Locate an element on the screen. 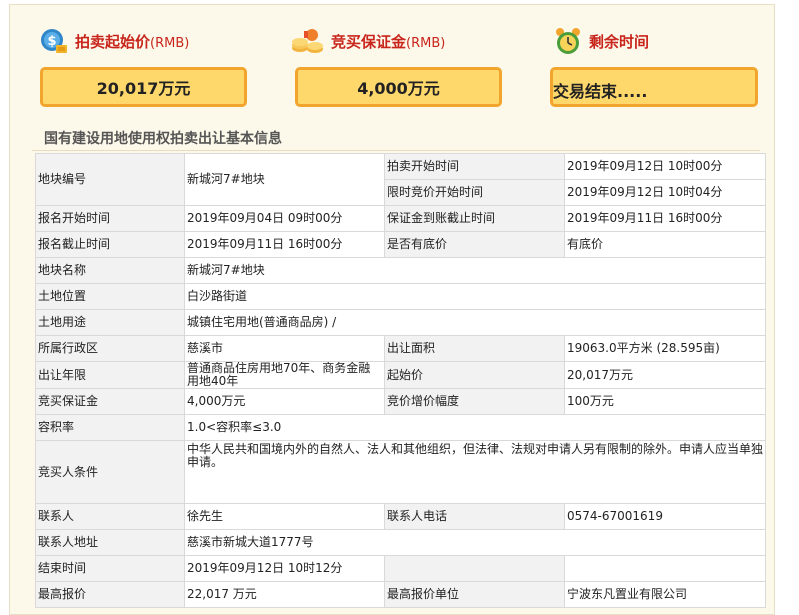 This screenshot has height=615, width=799. deposit-value-cell: 4,000万元 is located at coordinates (284, 401).